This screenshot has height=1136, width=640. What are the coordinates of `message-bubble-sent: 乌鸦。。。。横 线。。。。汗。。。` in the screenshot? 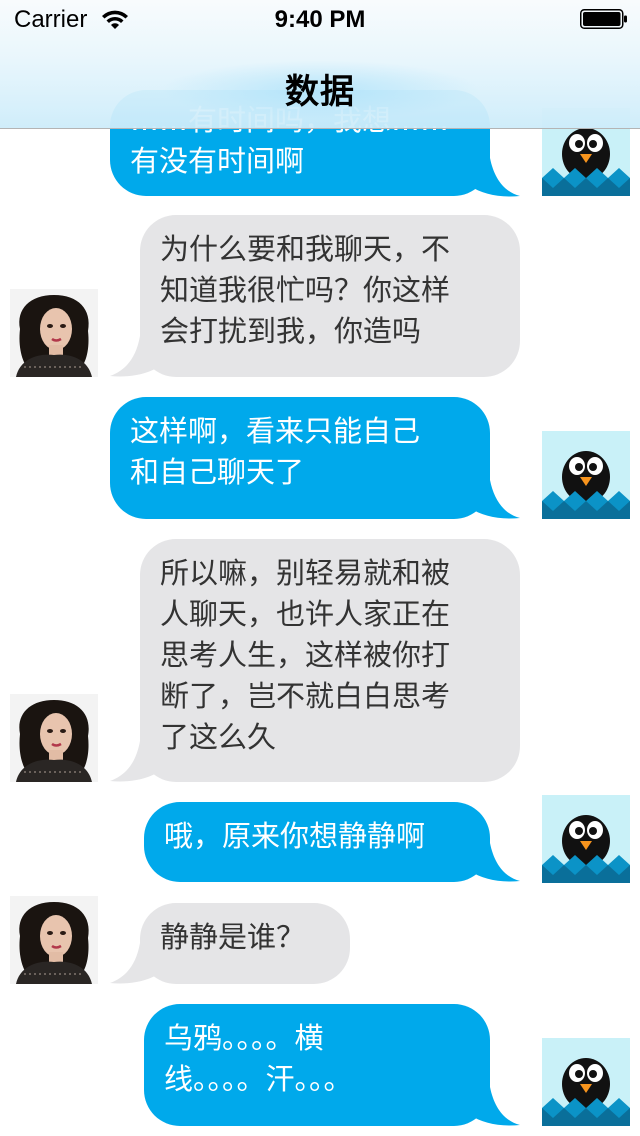 It's located at (317, 1065).